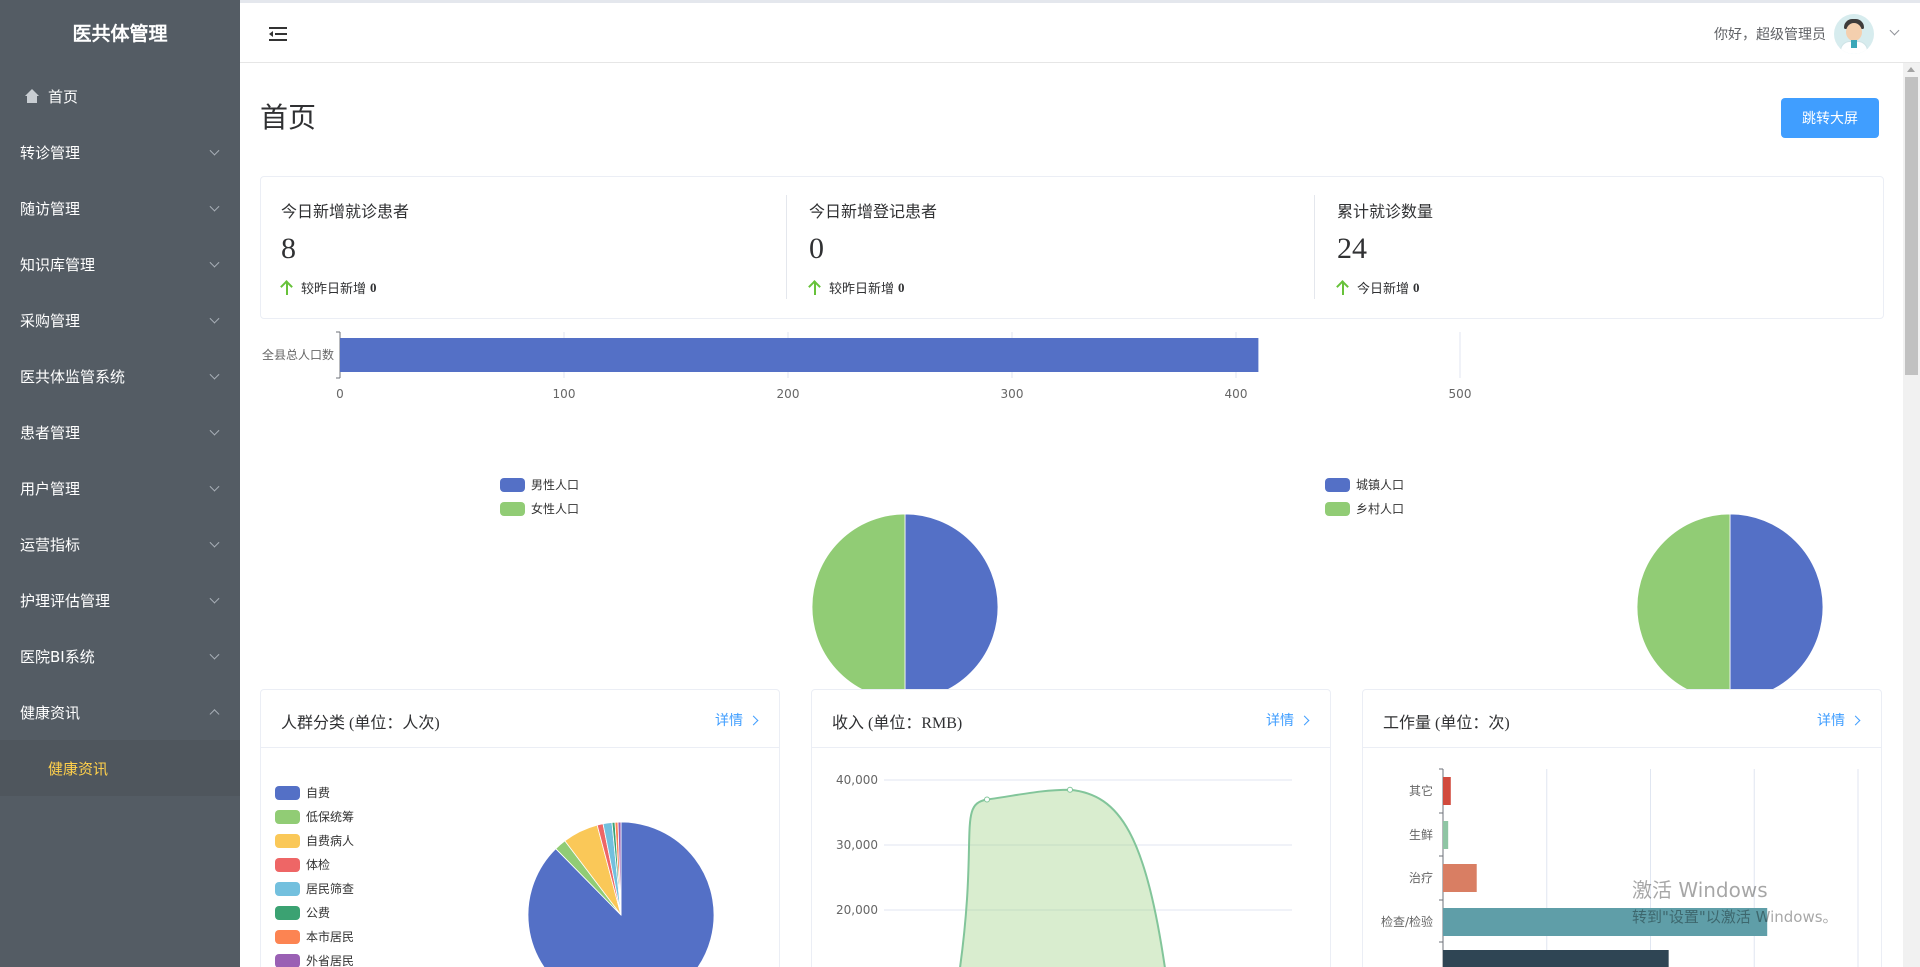 This screenshot has width=1920, height=967. Describe the element at coordinates (857, 780) in the screenshot. I see `y-tick-label: 40,000` at that location.